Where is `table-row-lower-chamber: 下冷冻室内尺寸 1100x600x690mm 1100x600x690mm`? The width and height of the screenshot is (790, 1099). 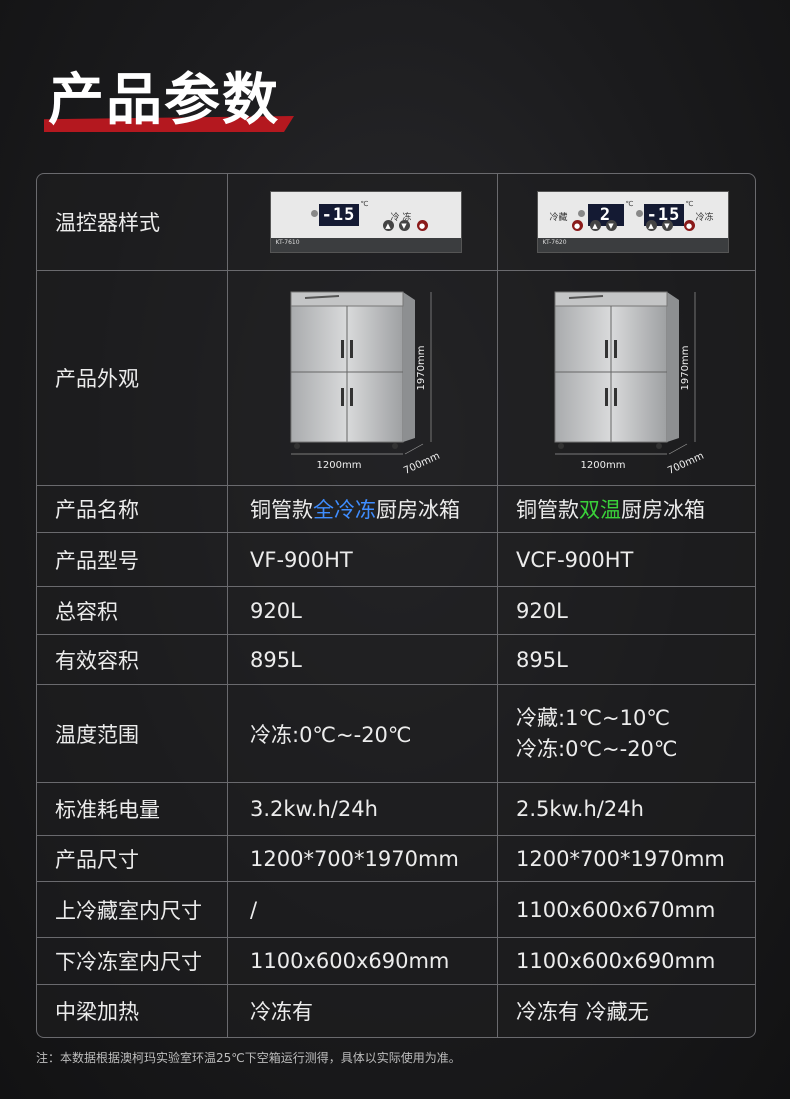
table-row-lower-chamber: 下冷冻室内尺寸 1100x600x690mm 1100x600x690mm is located at coordinates (396, 960).